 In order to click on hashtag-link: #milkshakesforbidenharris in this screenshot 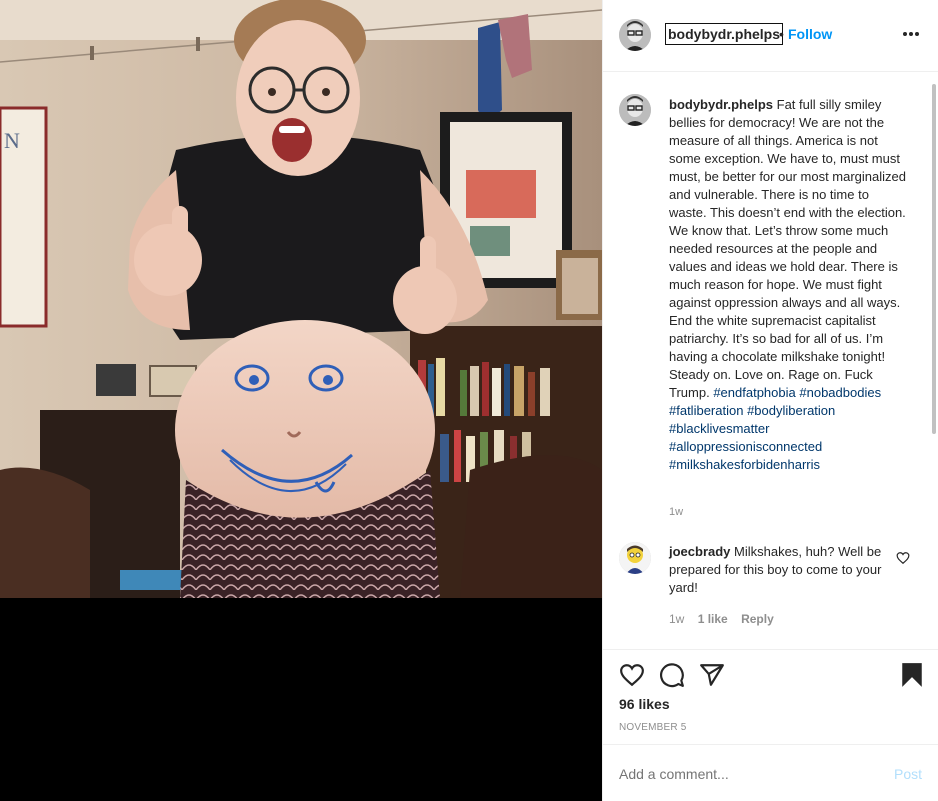, I will do `click(744, 464)`.